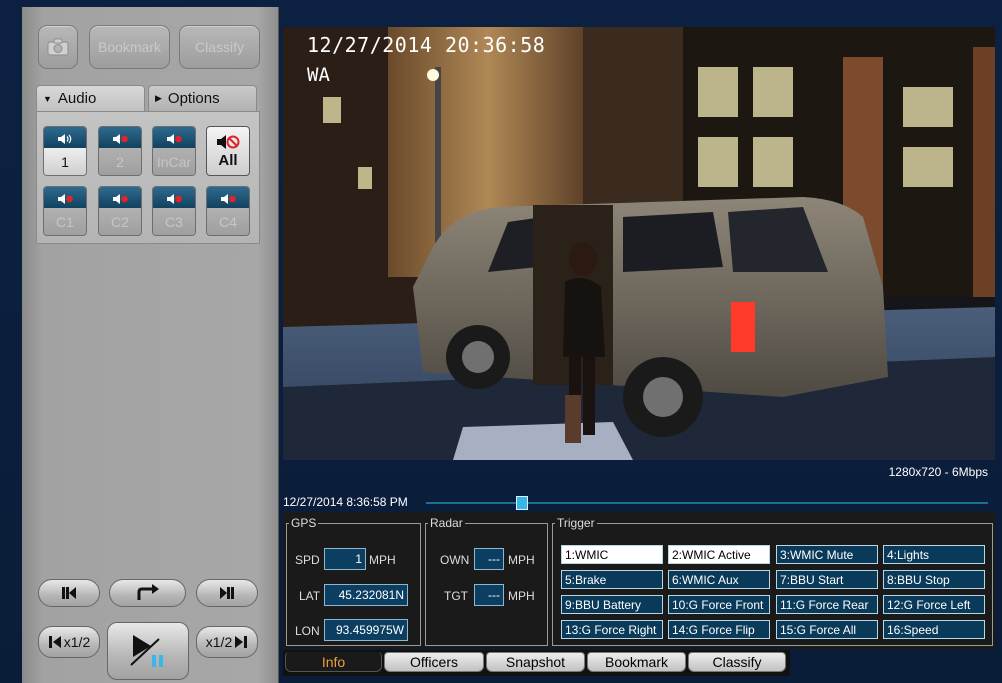 This screenshot has height=683, width=1002. I want to click on trigger-item: 13:G Force Right, so click(612, 629).